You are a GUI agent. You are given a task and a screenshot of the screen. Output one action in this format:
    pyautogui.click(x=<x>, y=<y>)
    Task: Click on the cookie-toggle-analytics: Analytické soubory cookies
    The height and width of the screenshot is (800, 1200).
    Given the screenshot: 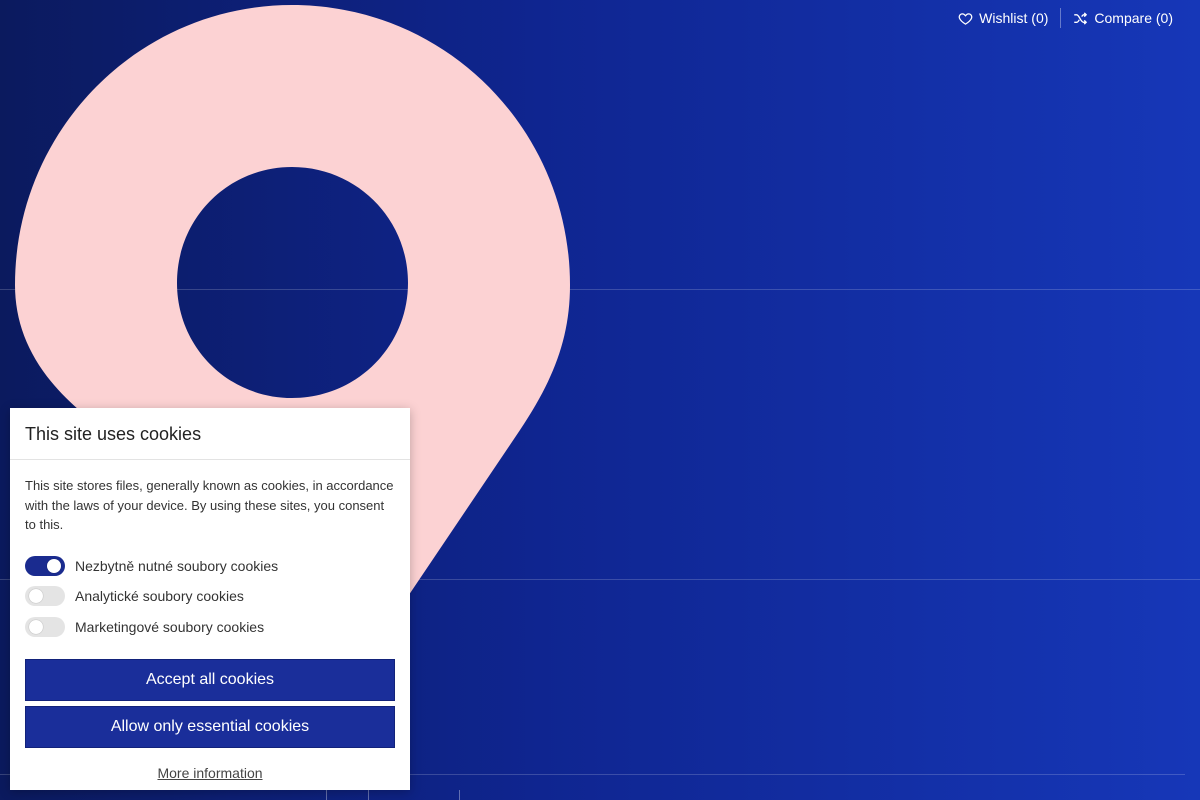 What is the action you would take?
    pyautogui.click(x=210, y=596)
    